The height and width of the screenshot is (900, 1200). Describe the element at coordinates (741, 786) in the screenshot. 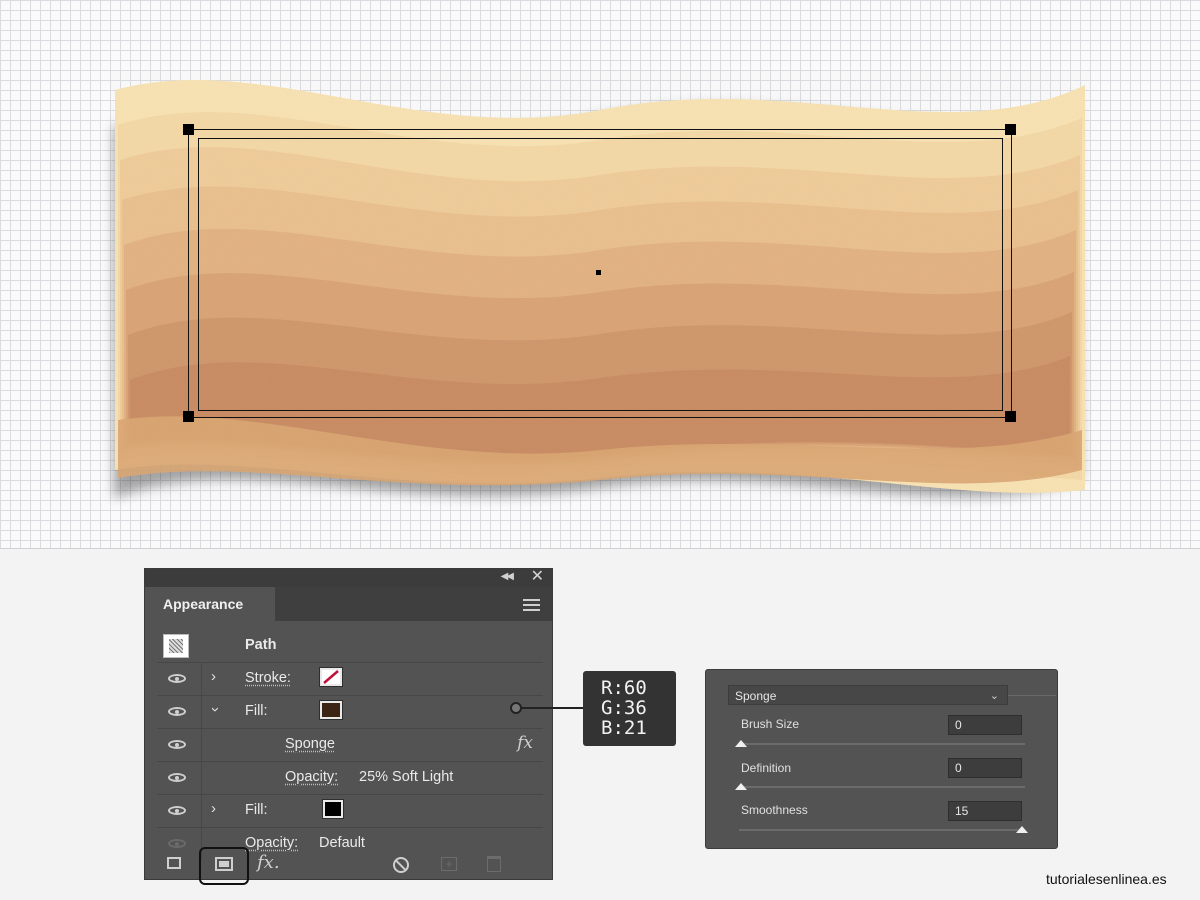

I see `definition-slider-thumb` at that location.